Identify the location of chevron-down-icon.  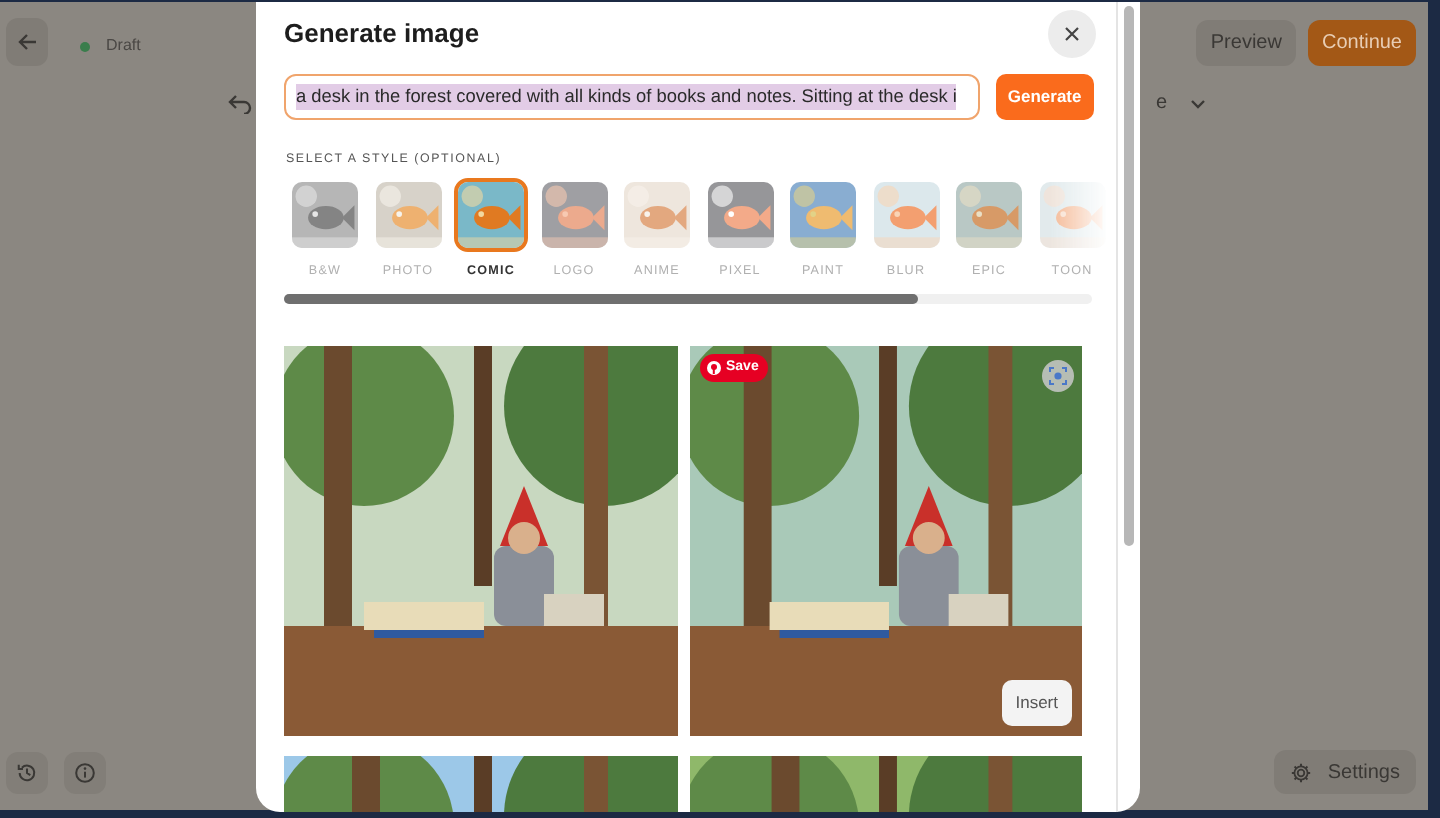
(1197, 103).